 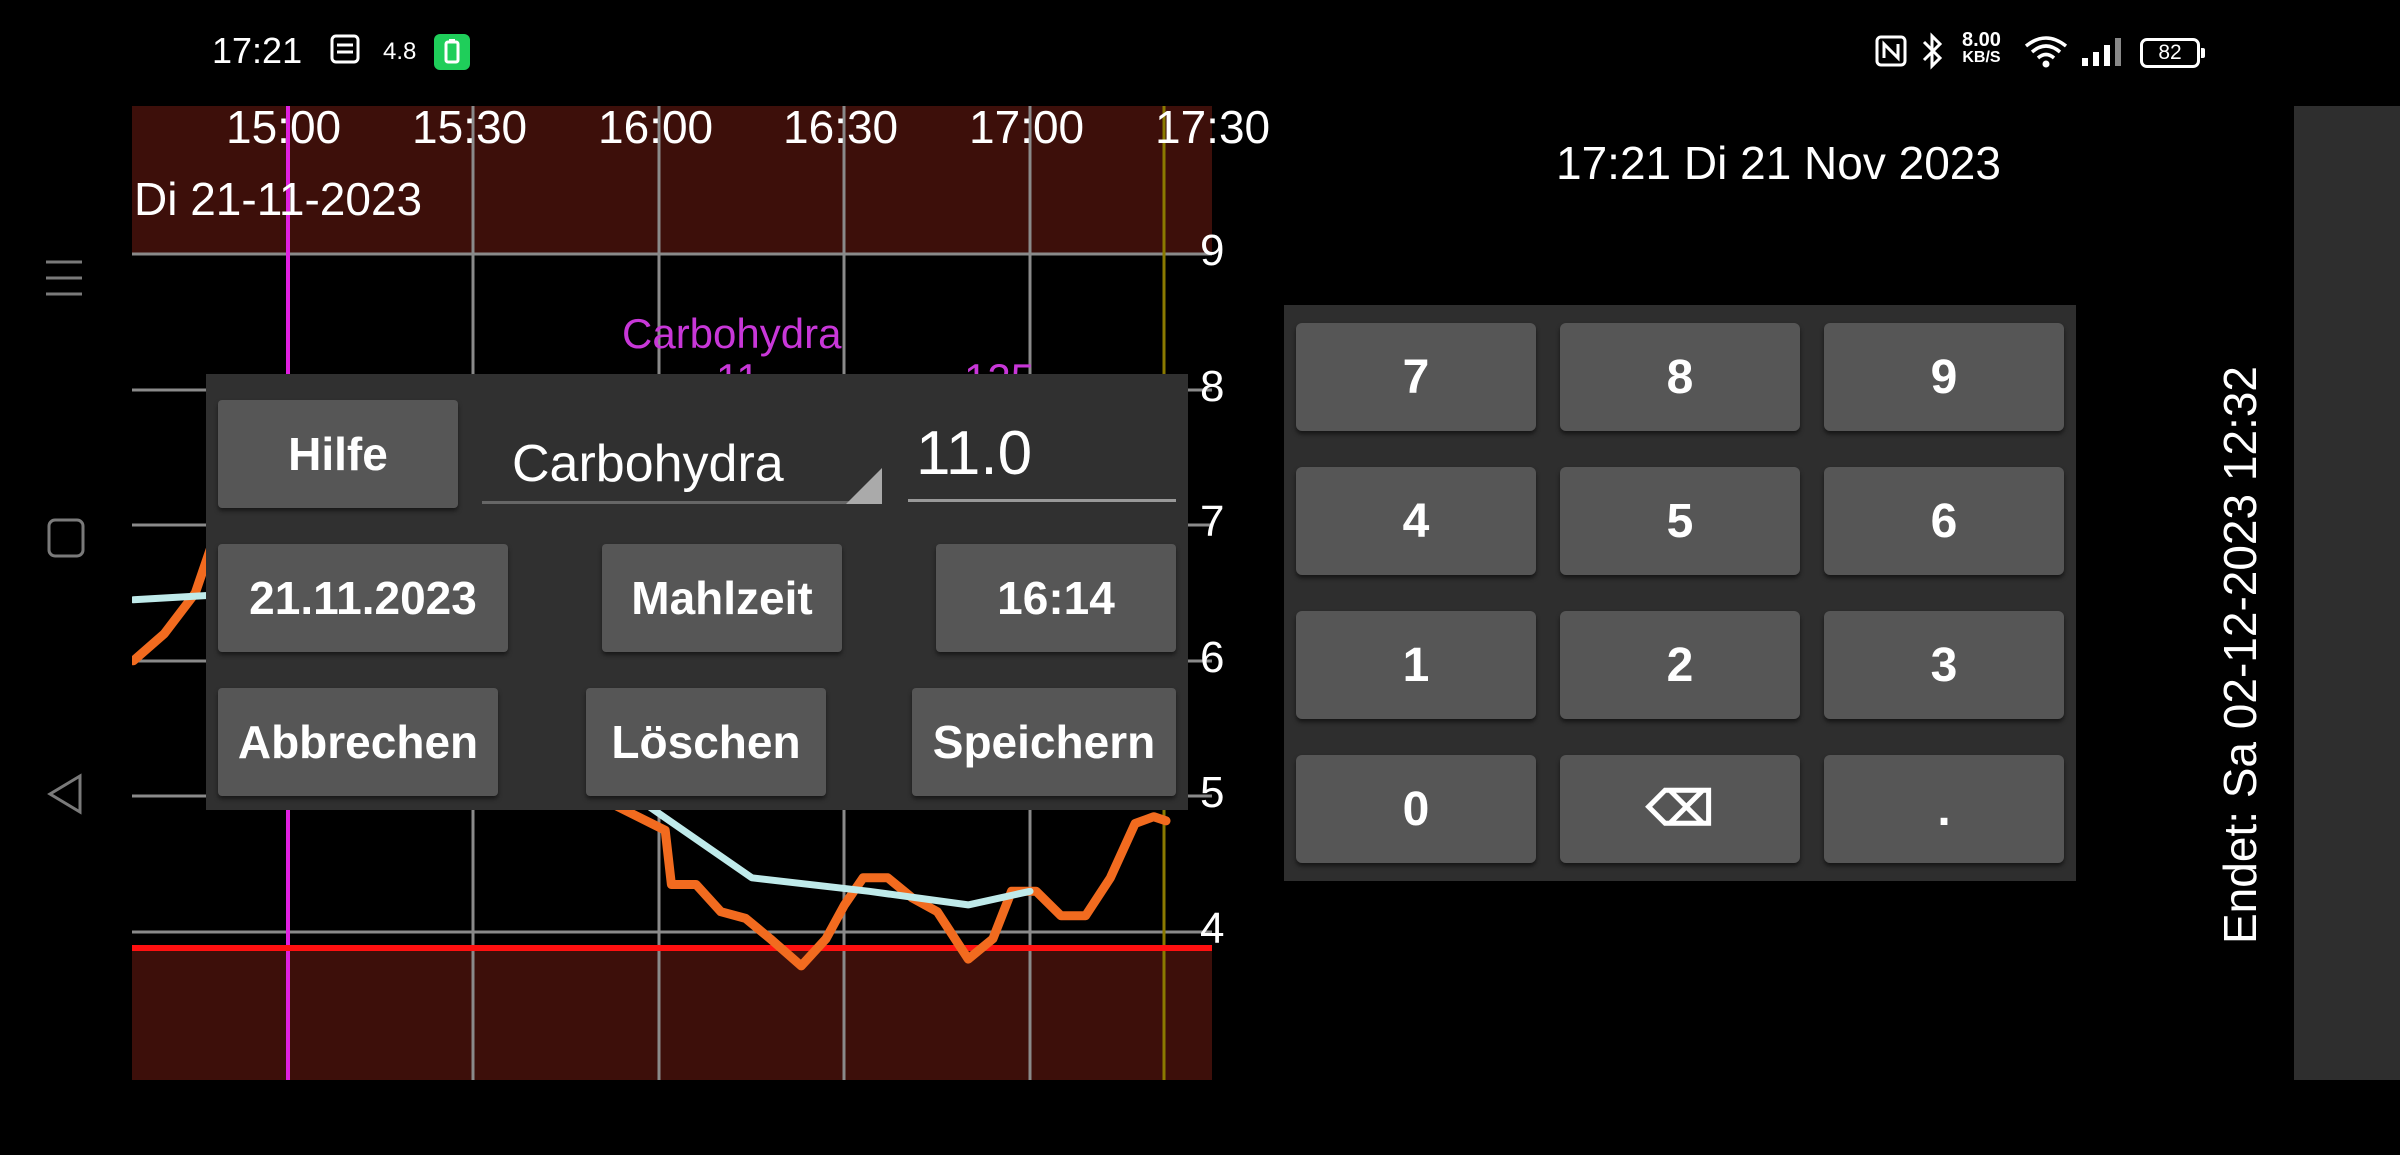 What do you see at coordinates (284, 127) in the screenshot?
I see `time-tick-1500: 15:00` at bounding box center [284, 127].